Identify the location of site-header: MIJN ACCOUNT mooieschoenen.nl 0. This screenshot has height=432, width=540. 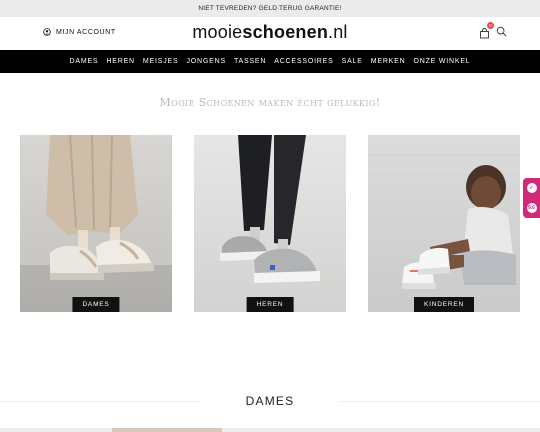
(270, 33).